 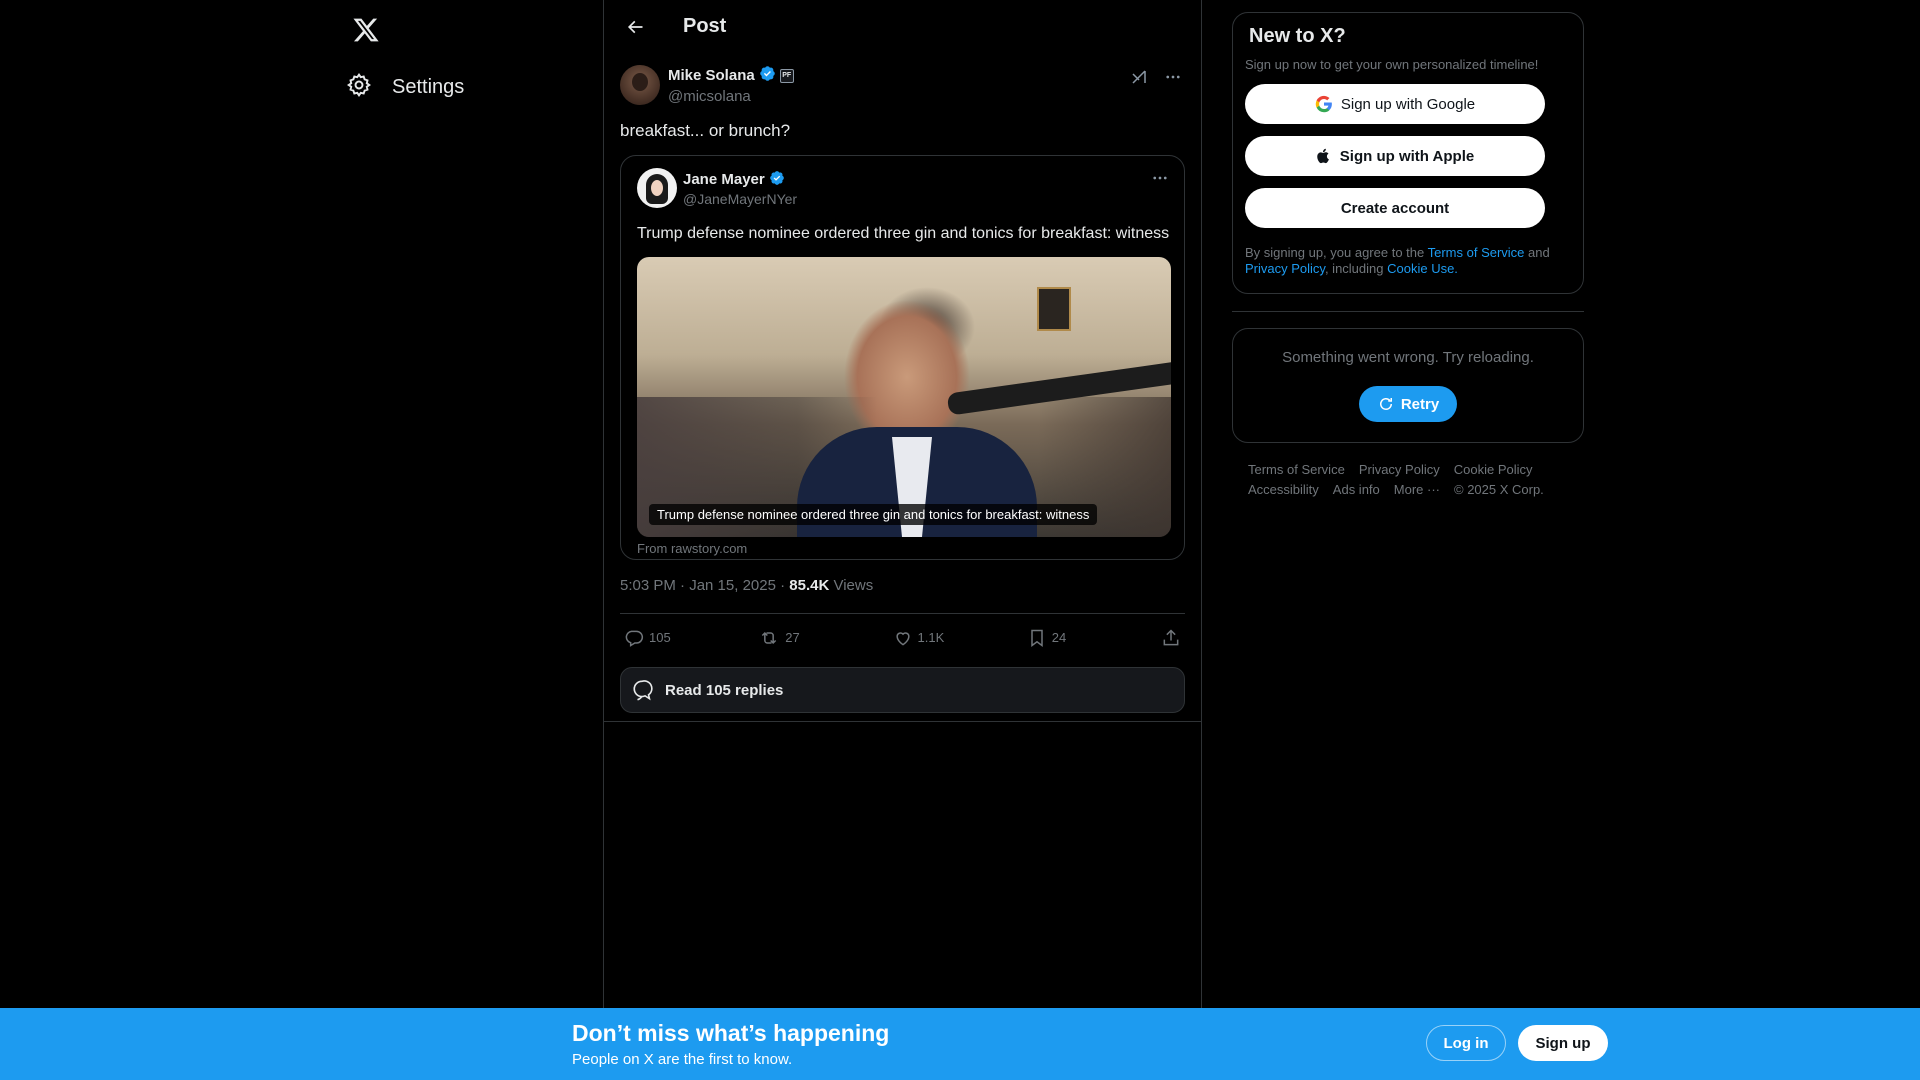 What do you see at coordinates (366, 30) in the screenshot?
I see `x-logo-icon` at bounding box center [366, 30].